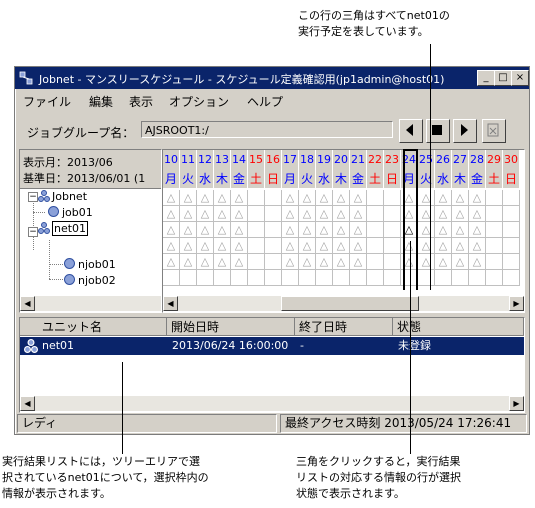 This screenshot has height=508, width=535. What do you see at coordinates (267, 129) in the screenshot?
I see `jobgroup-field: AJSROOT1:/` at bounding box center [267, 129].